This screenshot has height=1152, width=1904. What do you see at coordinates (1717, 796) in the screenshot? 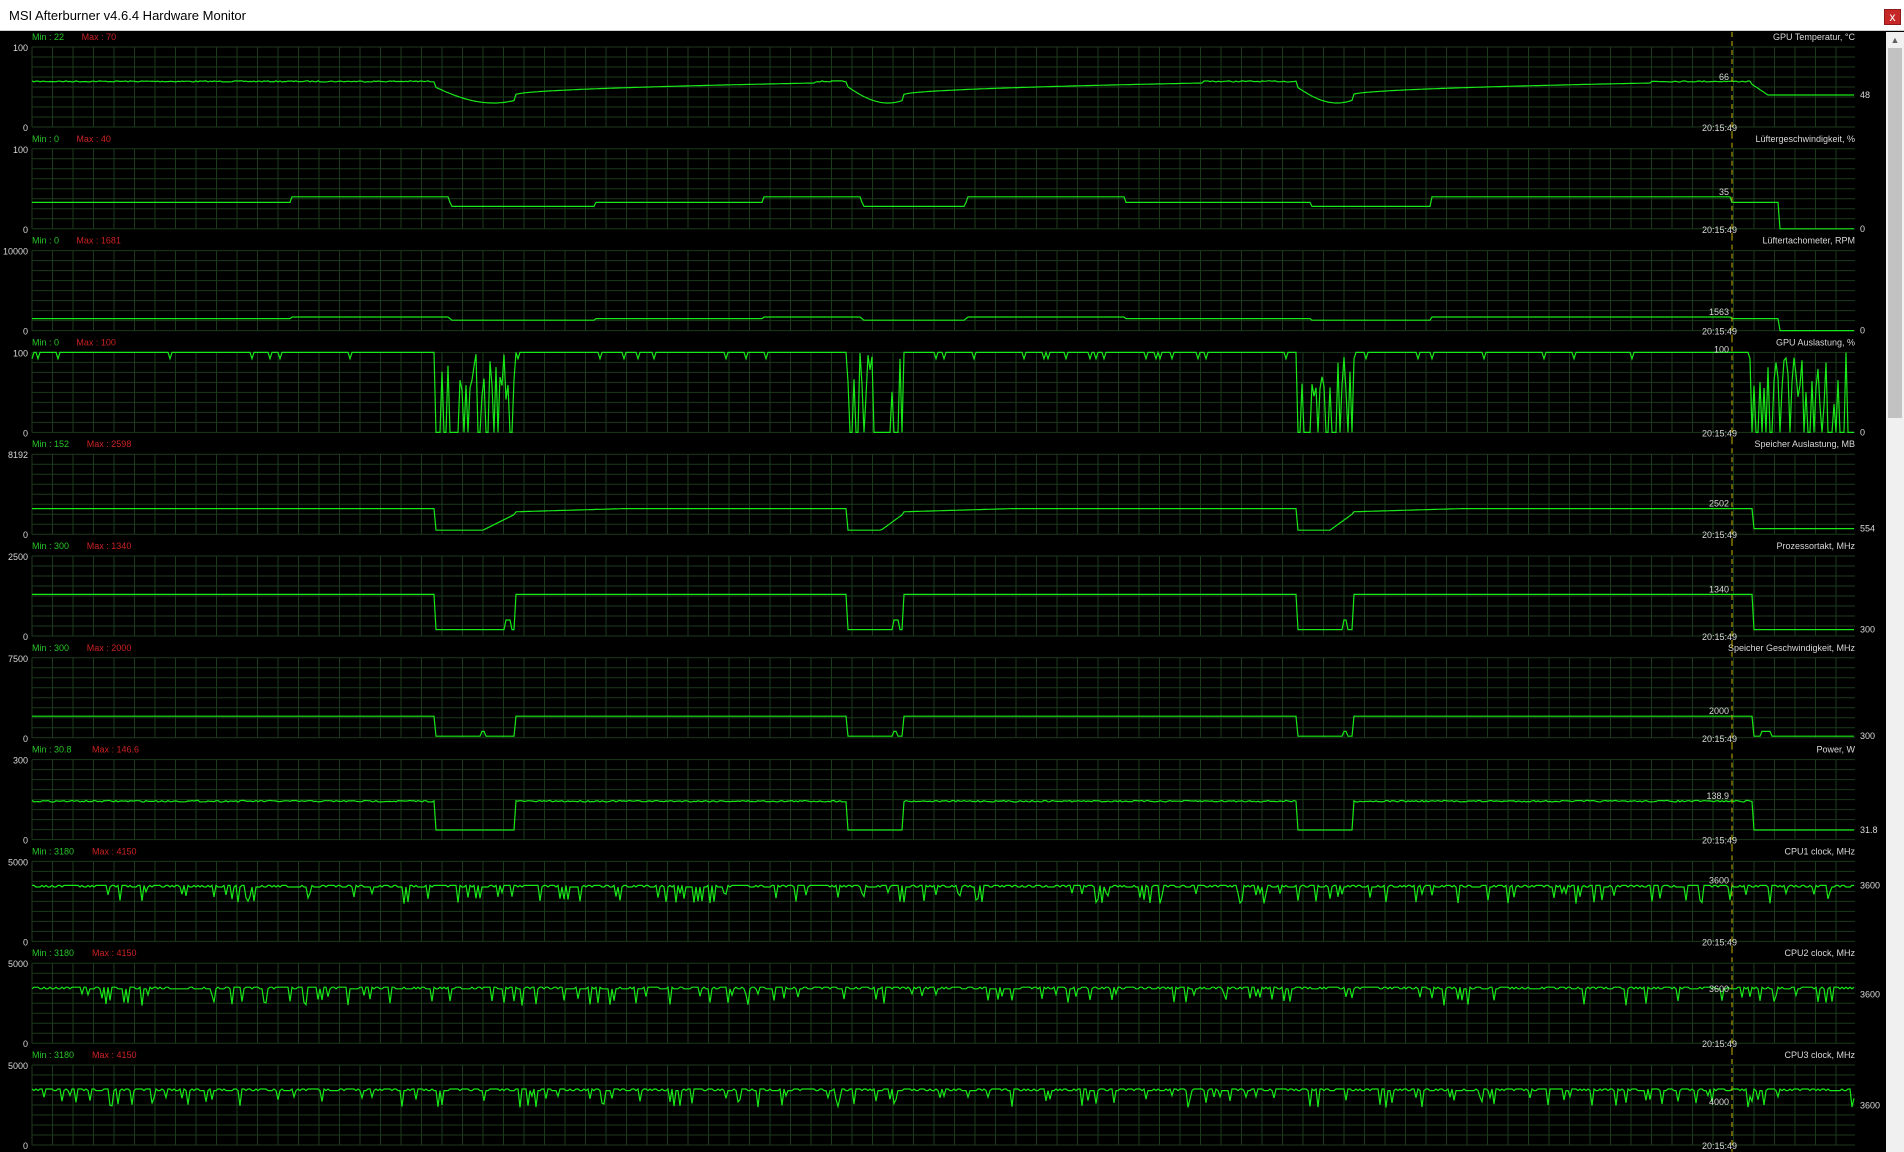
I see `cursor-value-label: 138.9` at bounding box center [1717, 796].